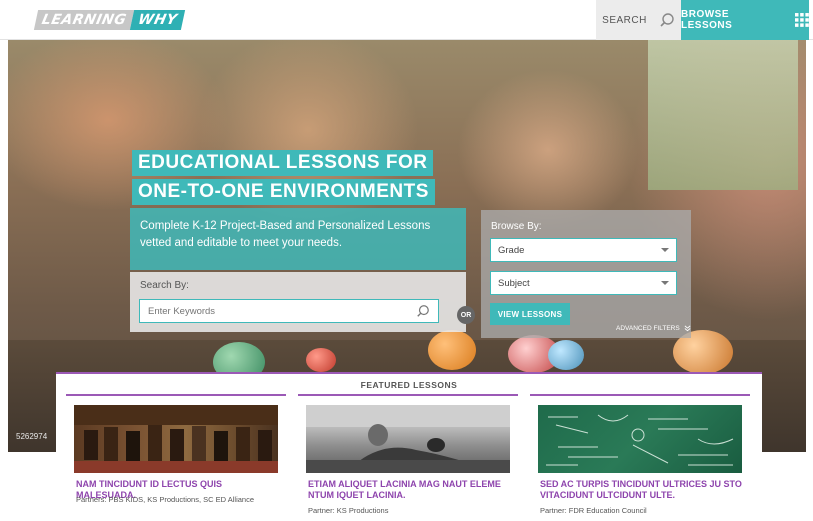 The image size is (813, 521). Describe the element at coordinates (583, 250) in the screenshot. I see `grade-select: Grade` at that location.